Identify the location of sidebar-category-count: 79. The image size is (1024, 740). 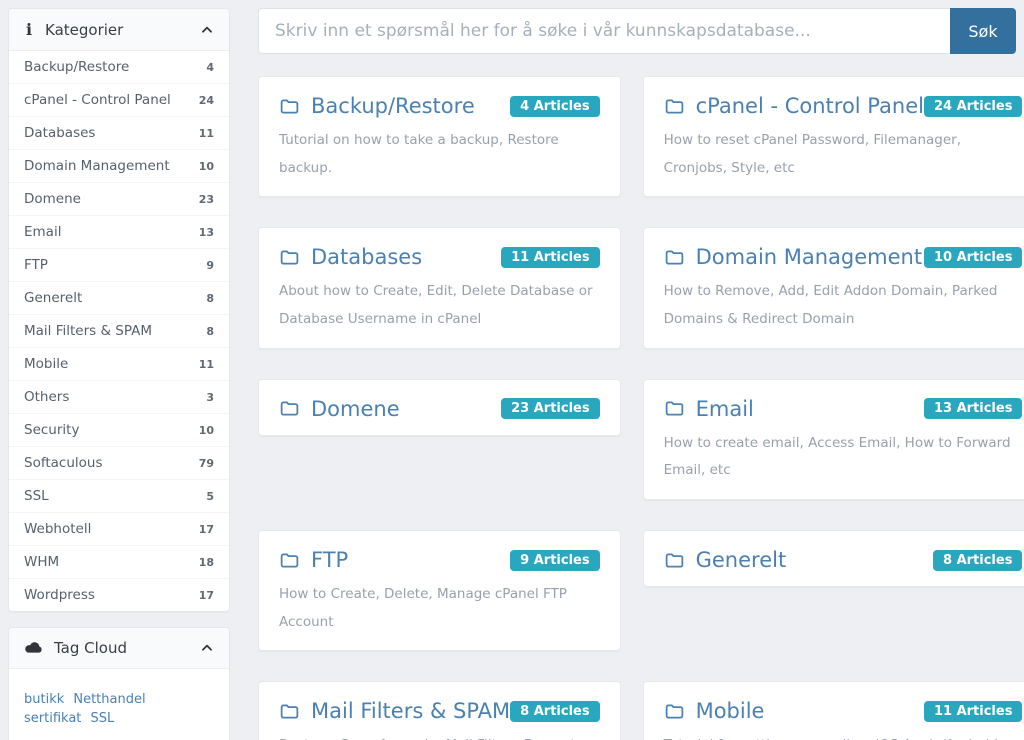
(206, 463).